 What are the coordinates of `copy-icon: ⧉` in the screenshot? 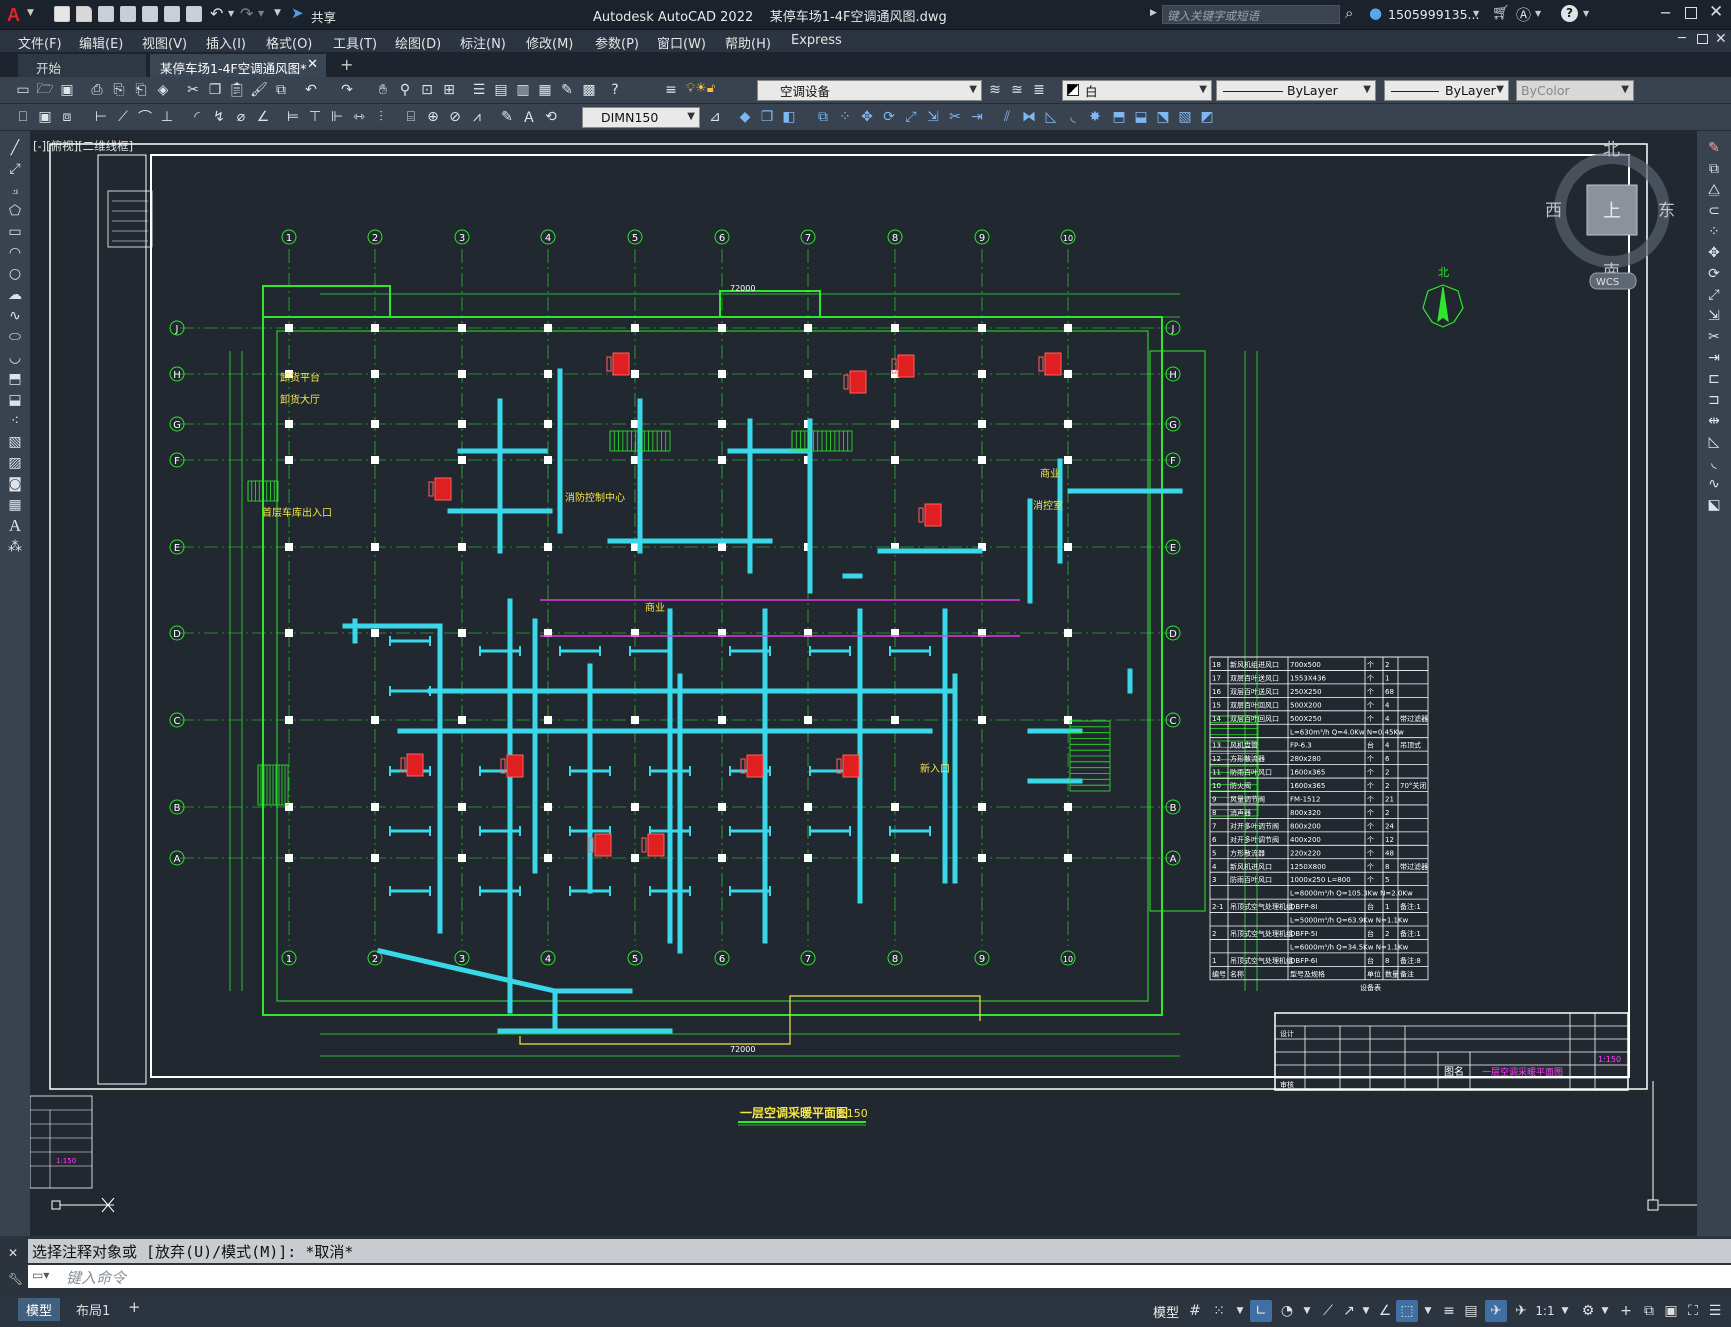 It's located at (1714, 169).